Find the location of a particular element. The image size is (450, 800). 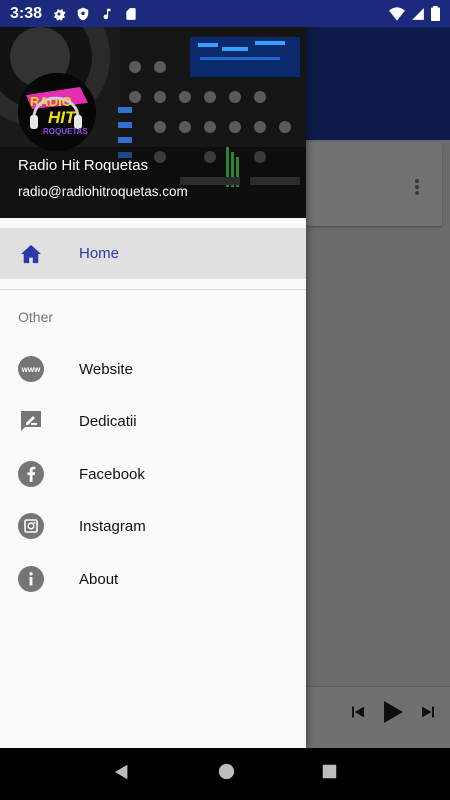

edit-message-icon is located at coordinates (31, 421).